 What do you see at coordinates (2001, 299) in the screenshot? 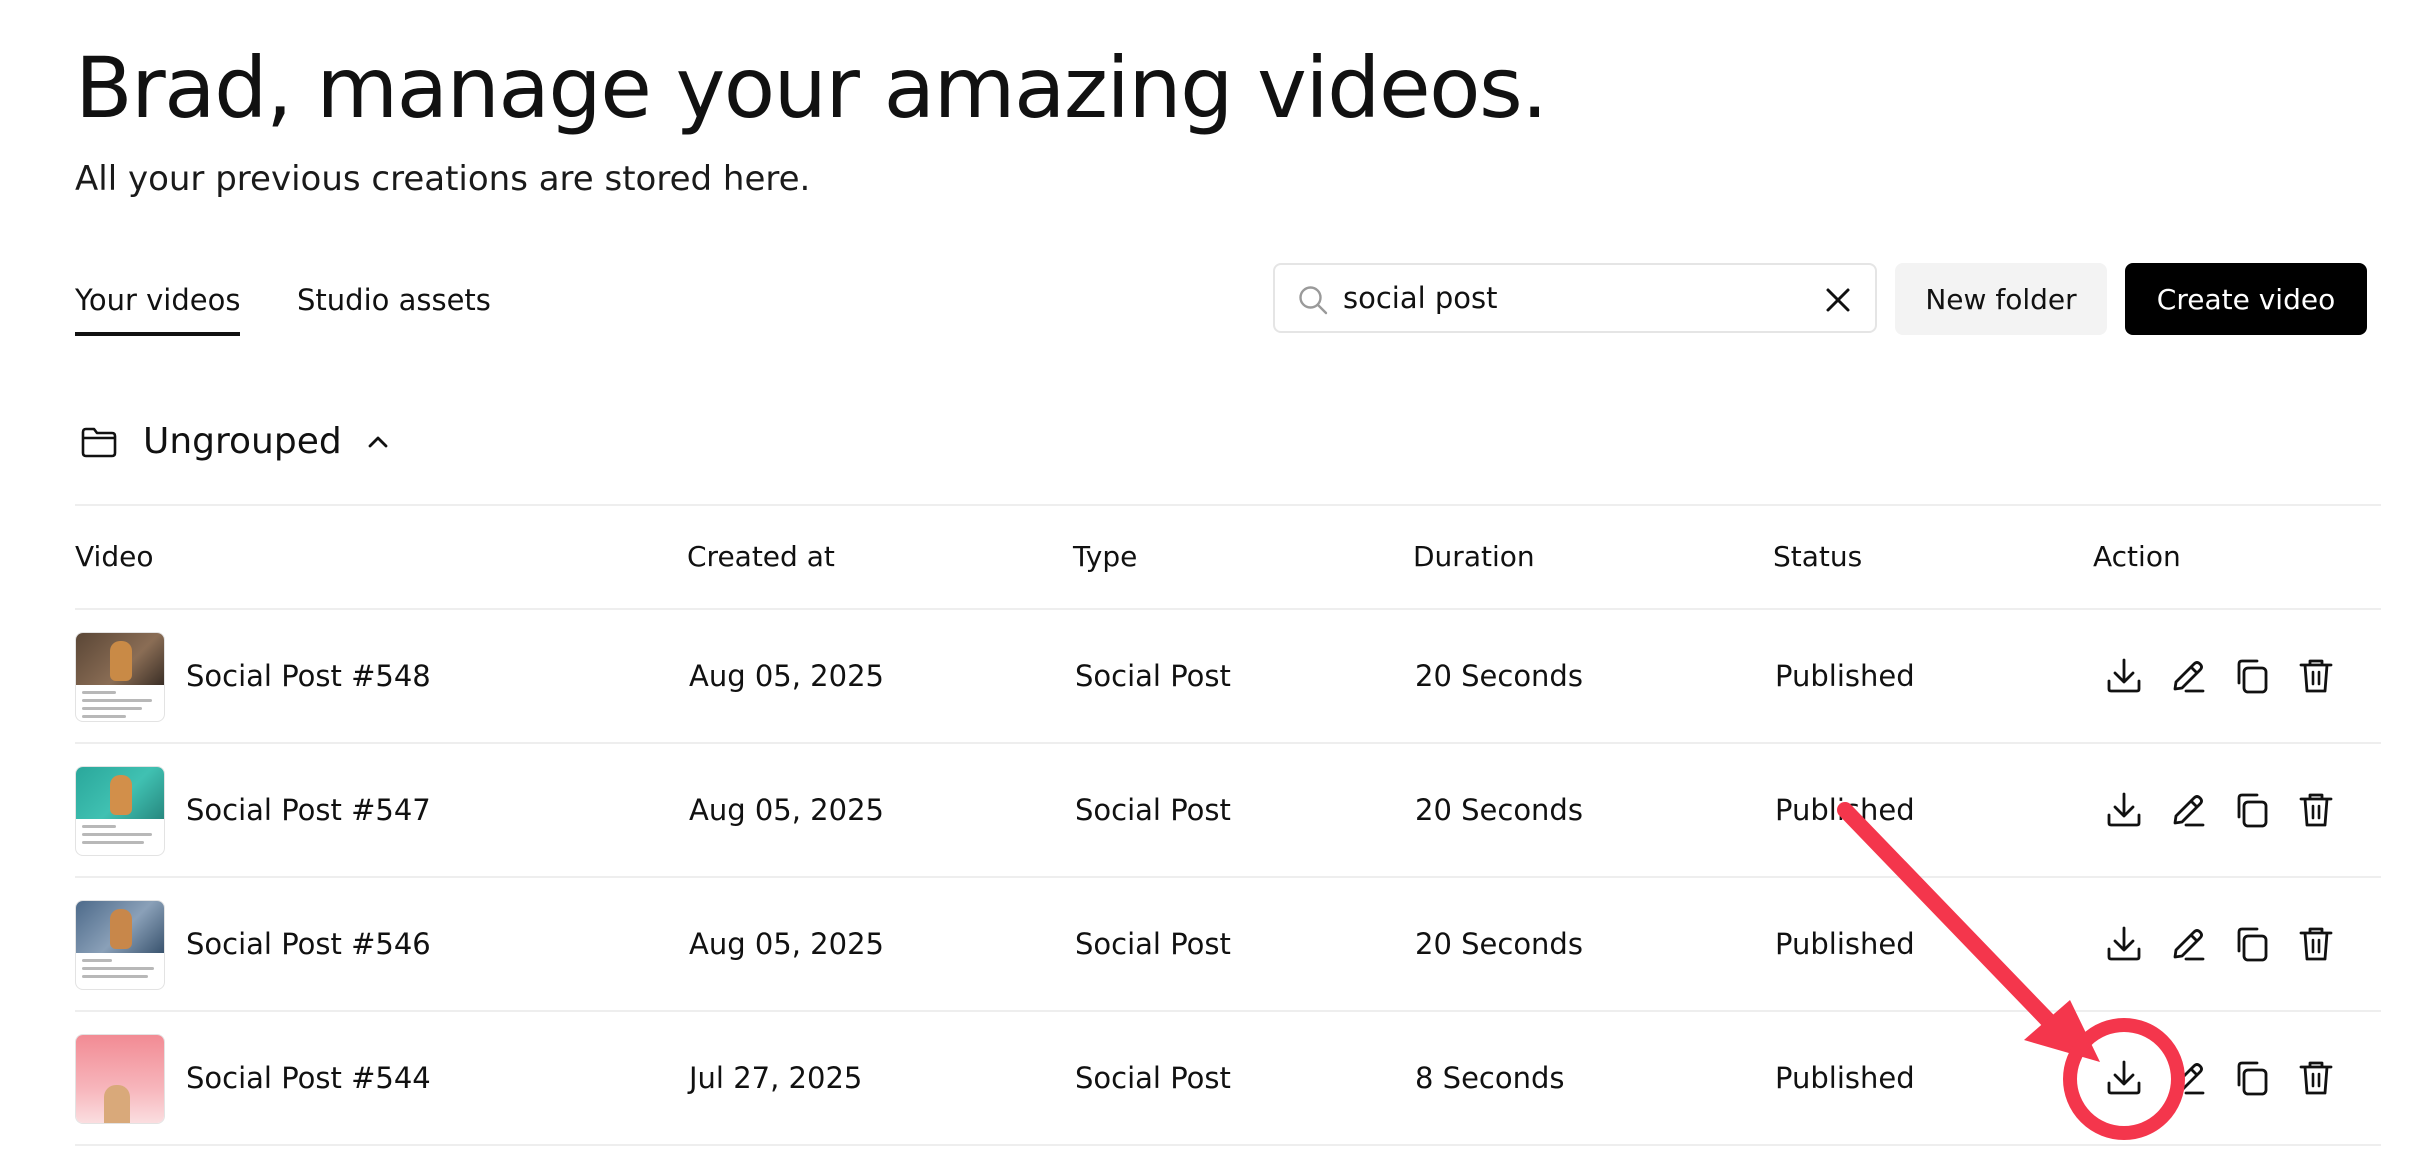
I see `new-folder-button: New folder` at bounding box center [2001, 299].